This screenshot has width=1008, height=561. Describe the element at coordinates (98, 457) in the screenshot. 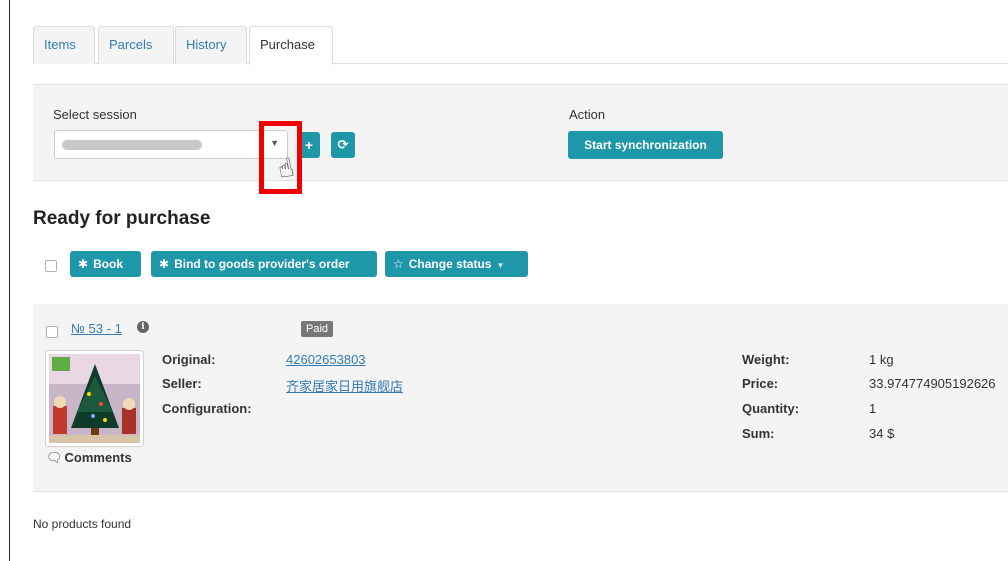

I see `comments-label: Comments` at that location.